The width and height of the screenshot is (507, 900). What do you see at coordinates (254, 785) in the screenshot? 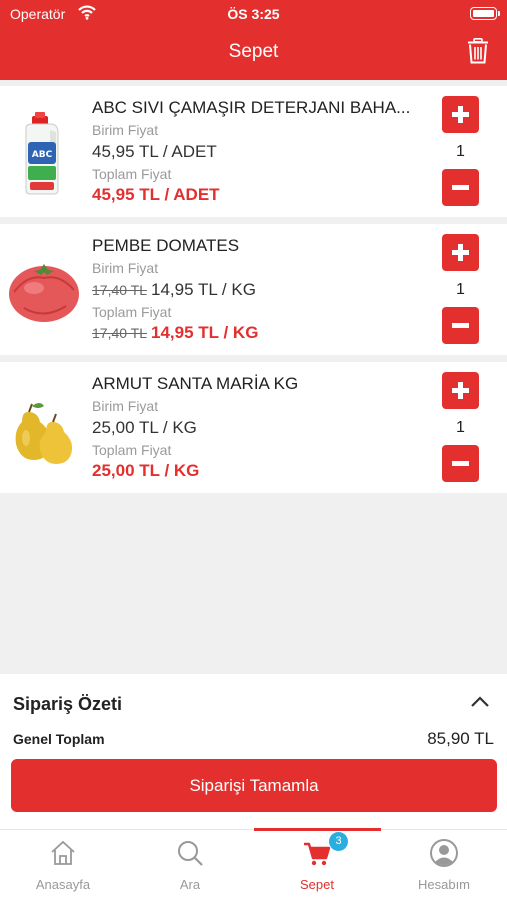
I see `complete-order-button: Siparişi Tamamla` at bounding box center [254, 785].